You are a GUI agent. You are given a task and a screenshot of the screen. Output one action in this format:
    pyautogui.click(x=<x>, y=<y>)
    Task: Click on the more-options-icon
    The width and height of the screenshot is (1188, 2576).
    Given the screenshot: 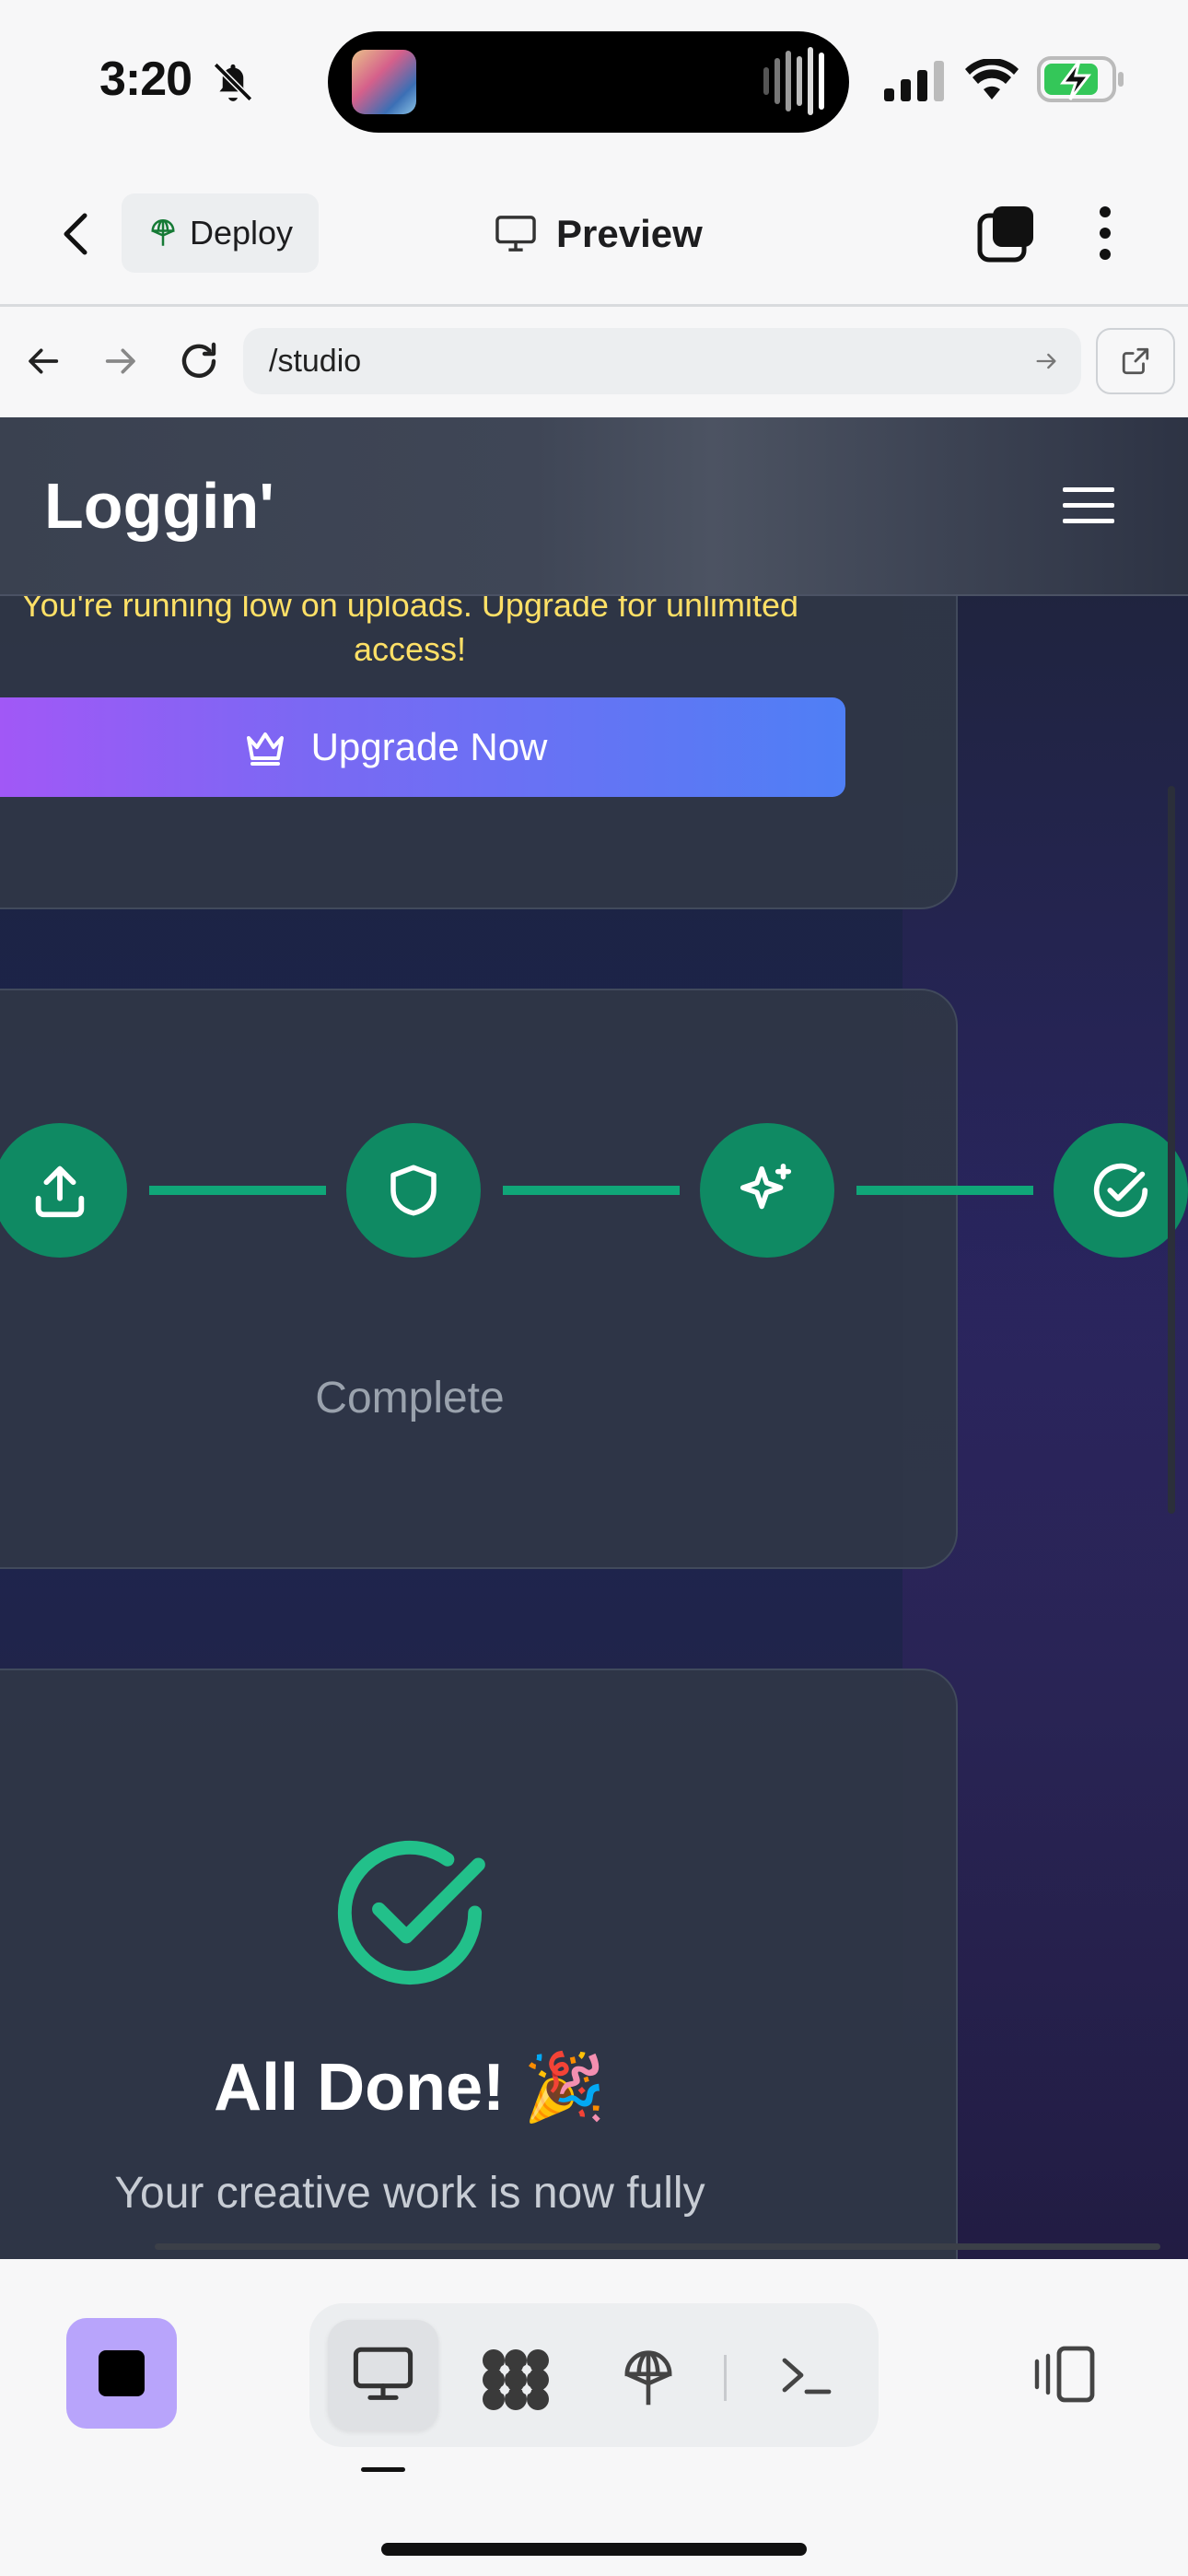 What is the action you would take?
    pyautogui.click(x=1105, y=233)
    